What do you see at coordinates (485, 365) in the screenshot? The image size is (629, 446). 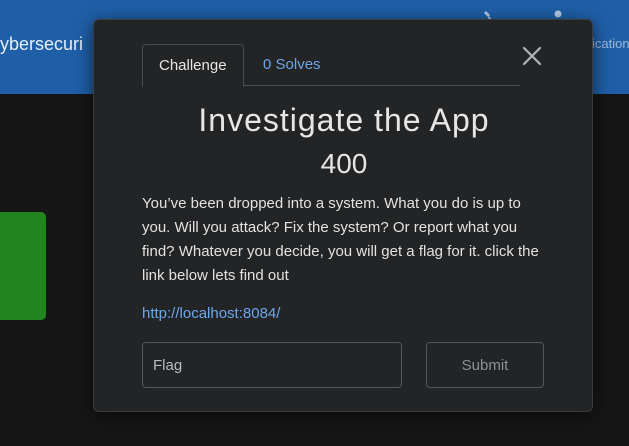 I see `submit-button: Submit` at bounding box center [485, 365].